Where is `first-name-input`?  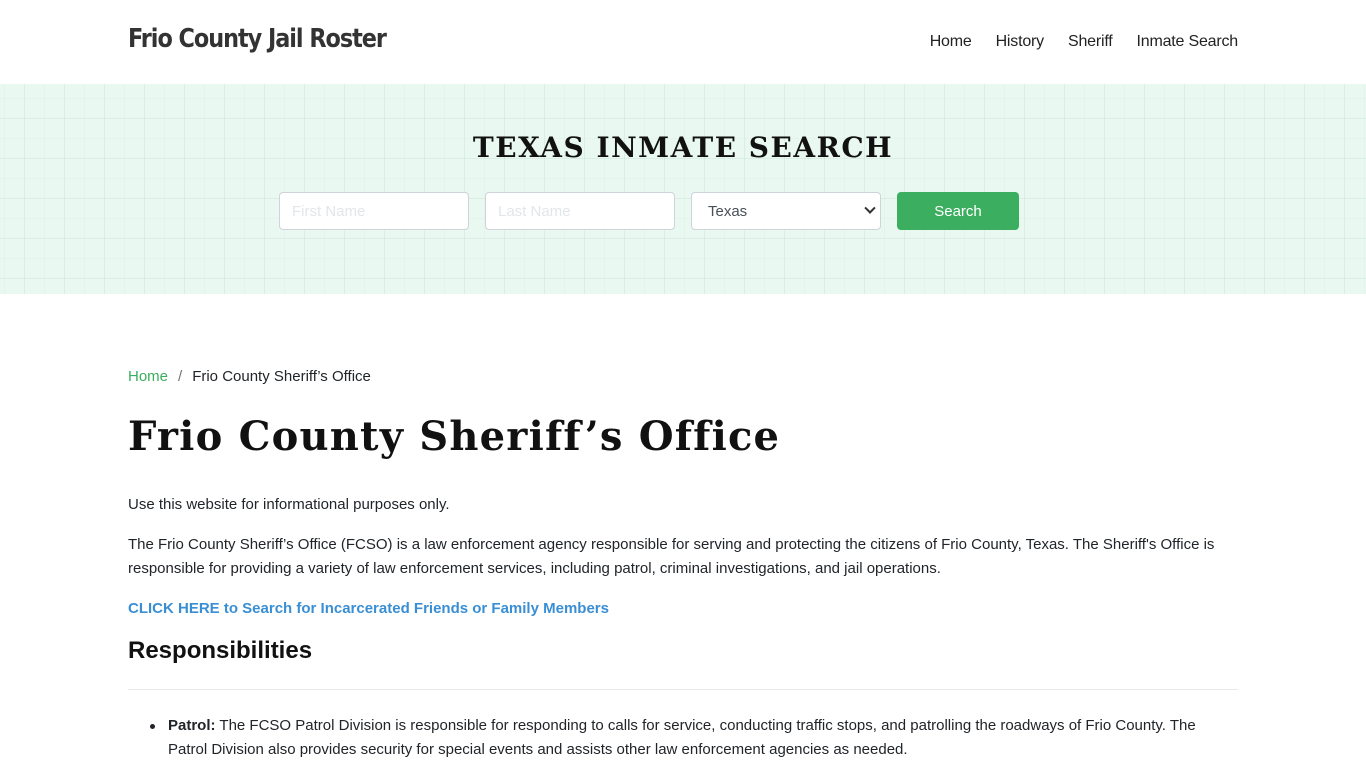
first-name-input is located at coordinates (374, 211).